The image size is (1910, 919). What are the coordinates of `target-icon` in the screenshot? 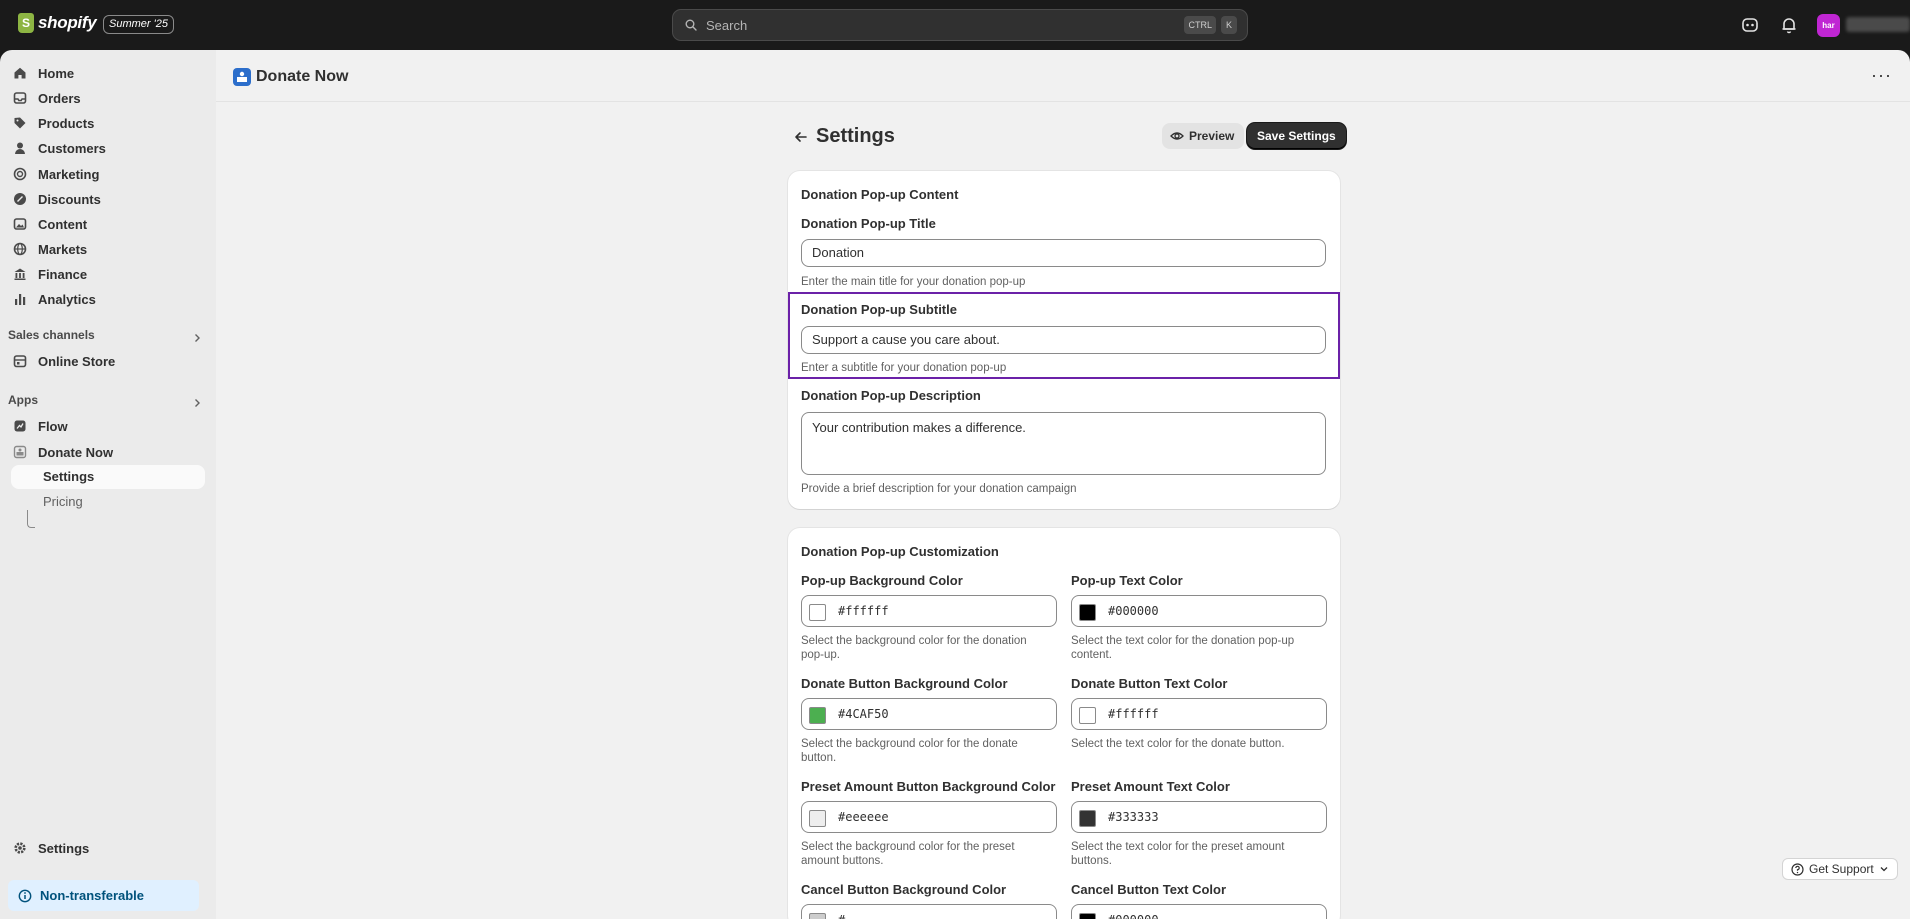 It's located at (20, 174).